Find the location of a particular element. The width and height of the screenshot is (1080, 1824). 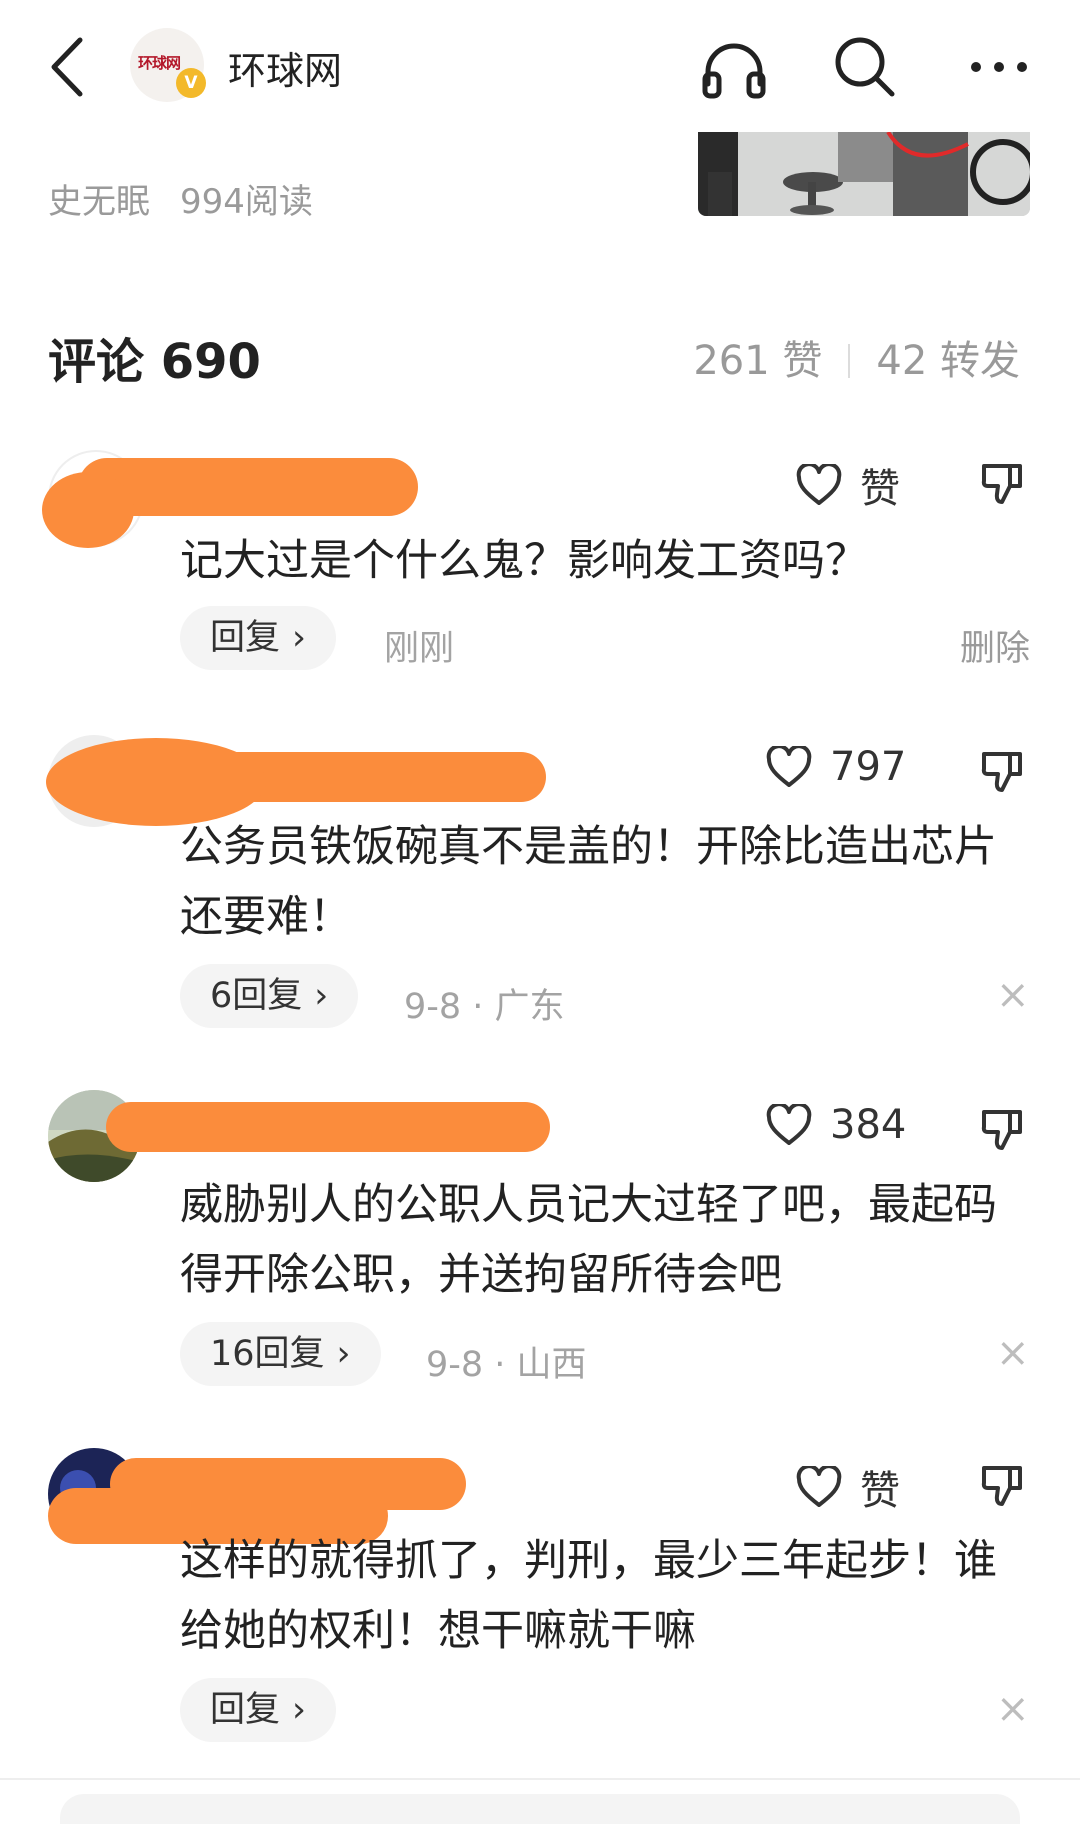

verified-badge-icon: V is located at coordinates (191, 83).